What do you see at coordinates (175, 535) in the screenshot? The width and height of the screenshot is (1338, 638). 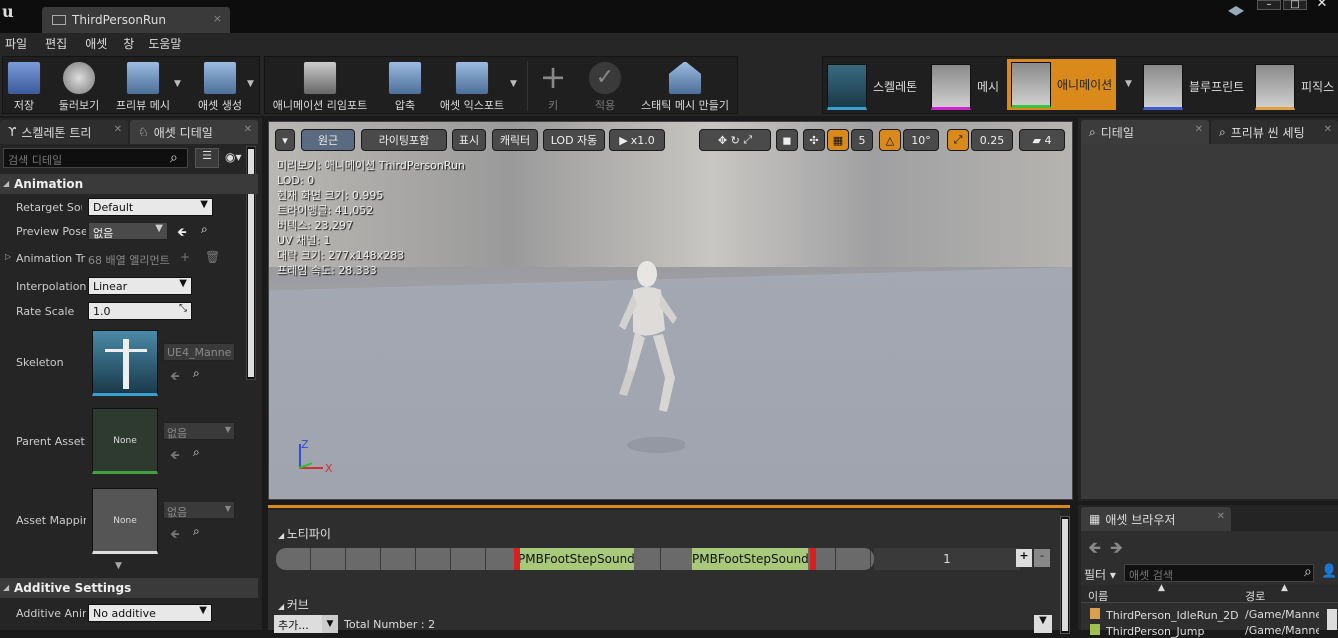 I see `mapping-use-arrow-icon: 🡸` at bounding box center [175, 535].